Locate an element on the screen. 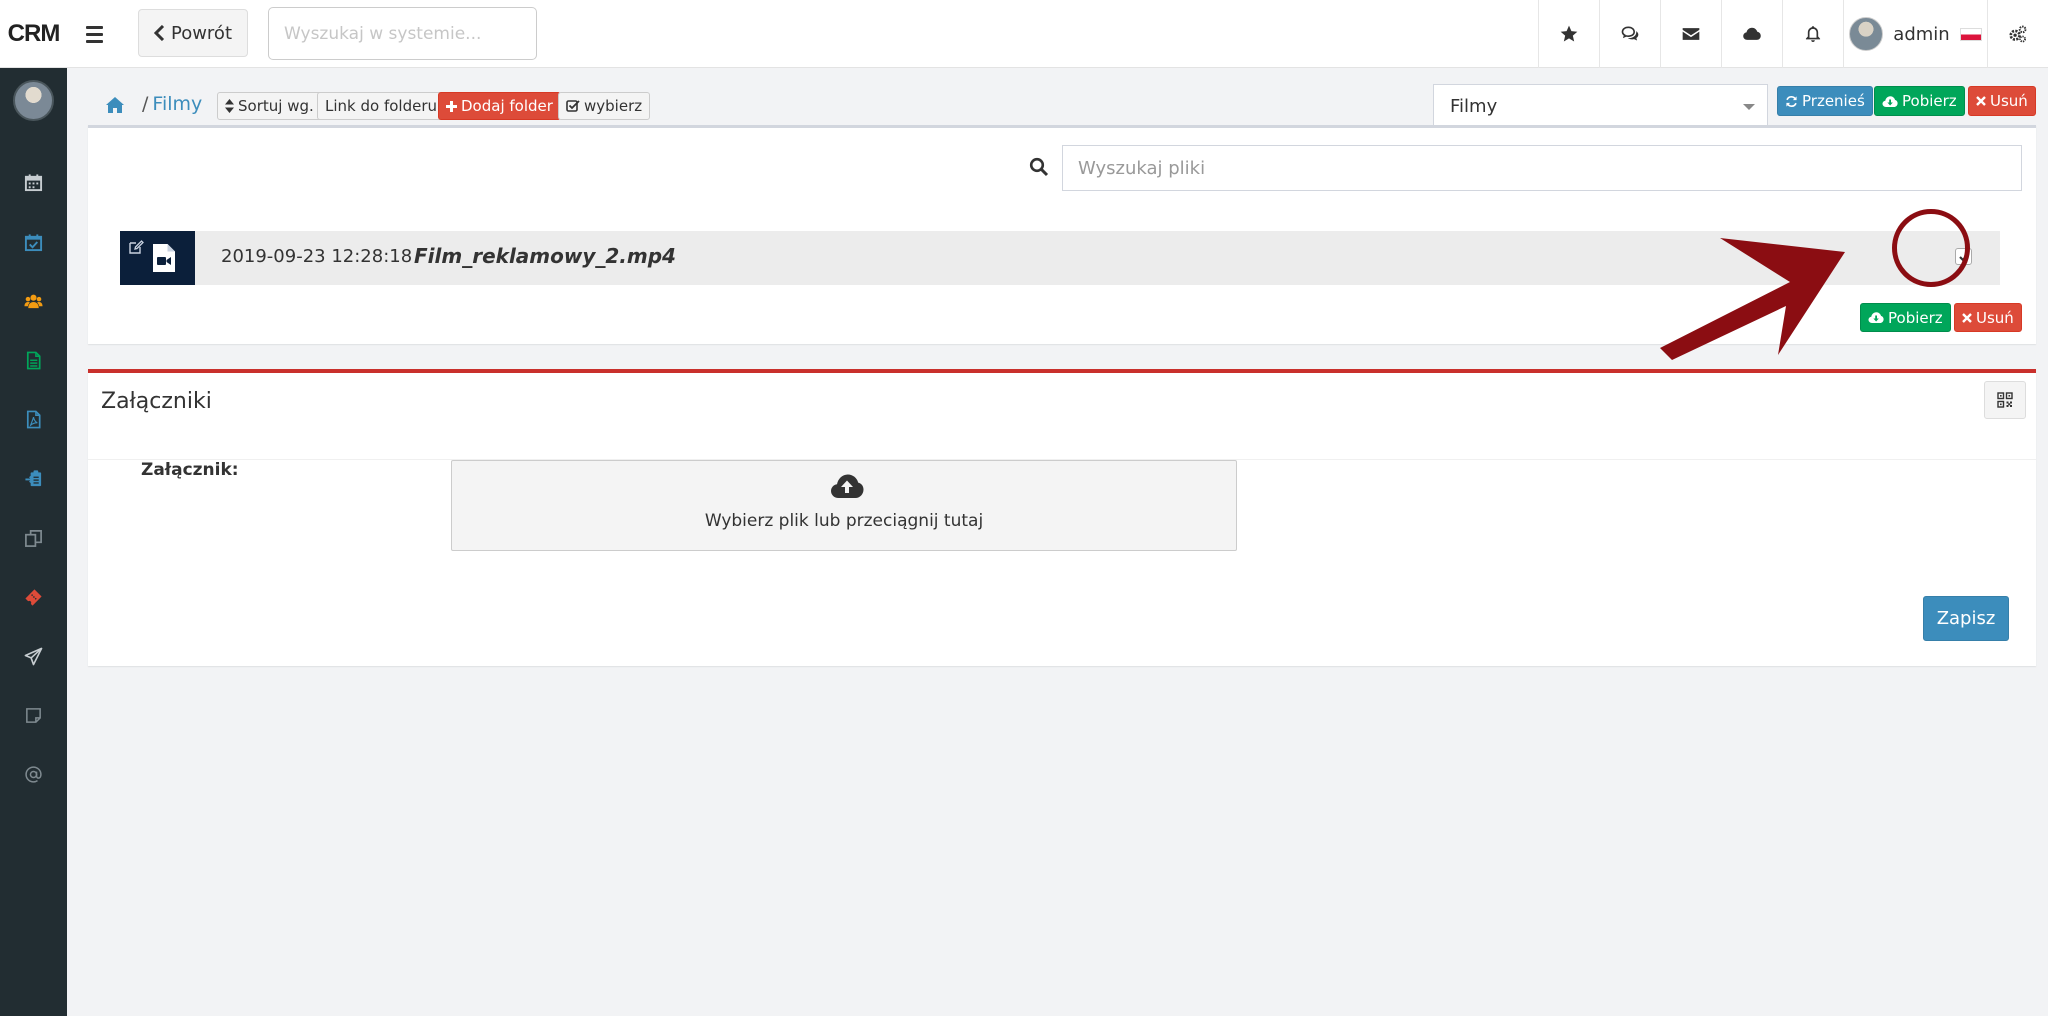 This screenshot has height=1016, width=2048. file-download-button: Pobierz is located at coordinates (1905, 317).